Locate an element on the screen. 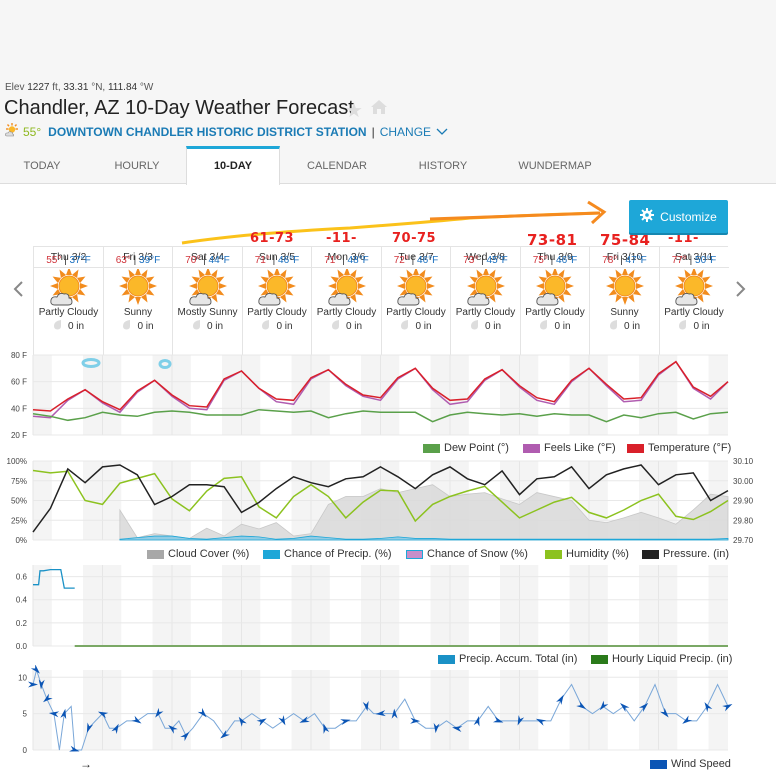 The height and width of the screenshot is (782, 776). day-hi-lo: 71° | 46°F is located at coordinates (277, 260).